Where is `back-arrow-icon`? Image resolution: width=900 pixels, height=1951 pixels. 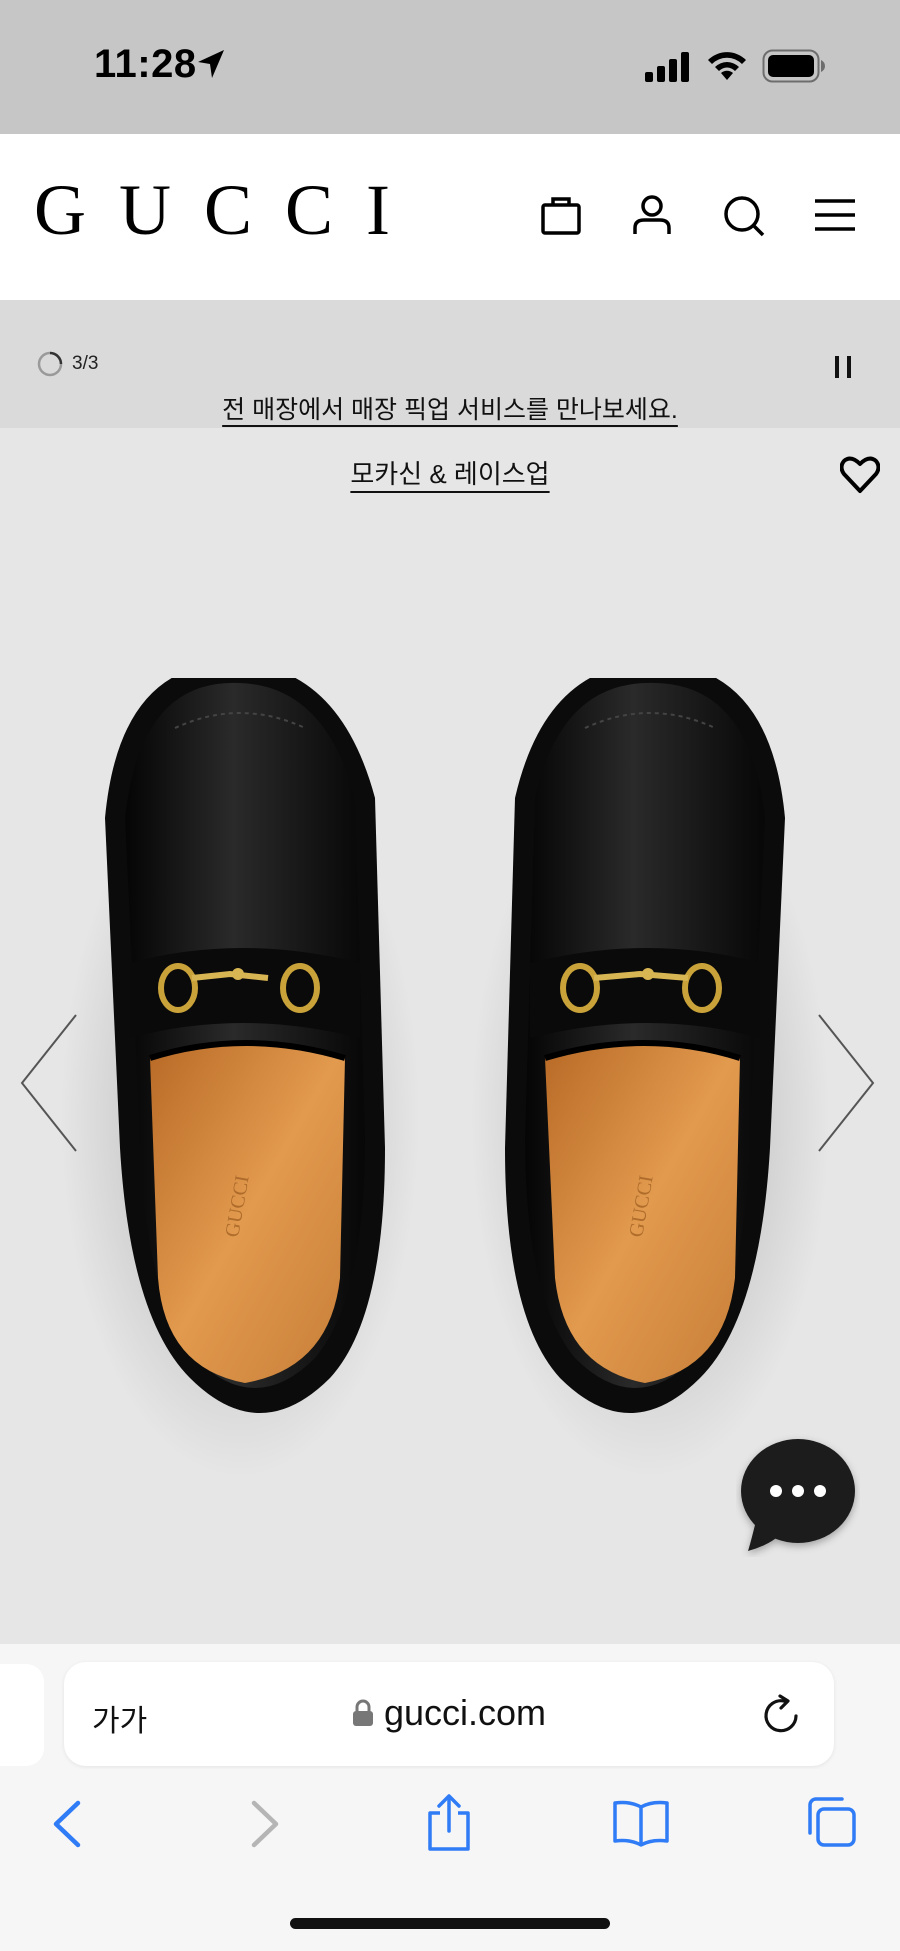 back-arrow-icon is located at coordinates (68, 1824).